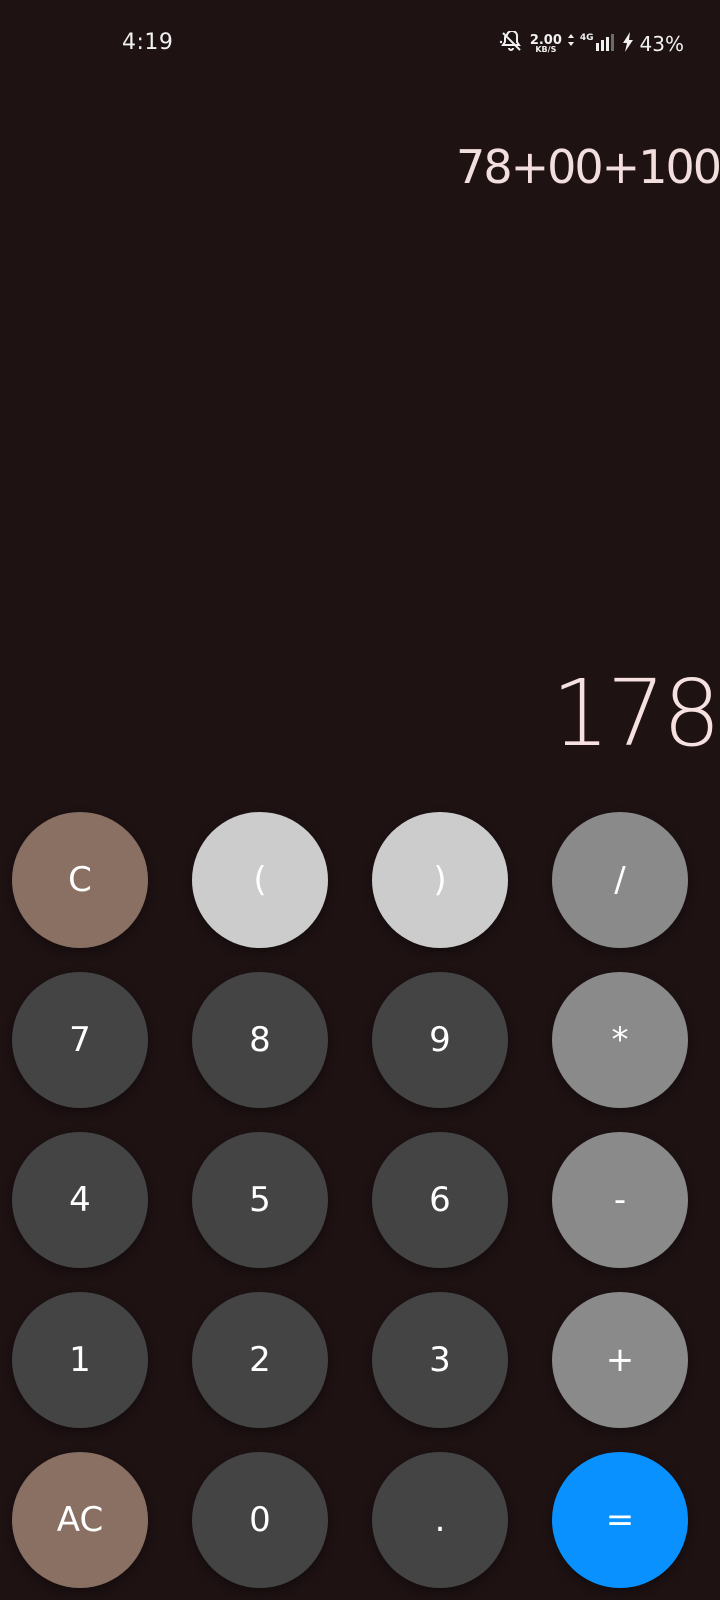 The image size is (720, 1600). What do you see at coordinates (620, 1040) in the screenshot?
I see `multiply-button: *` at bounding box center [620, 1040].